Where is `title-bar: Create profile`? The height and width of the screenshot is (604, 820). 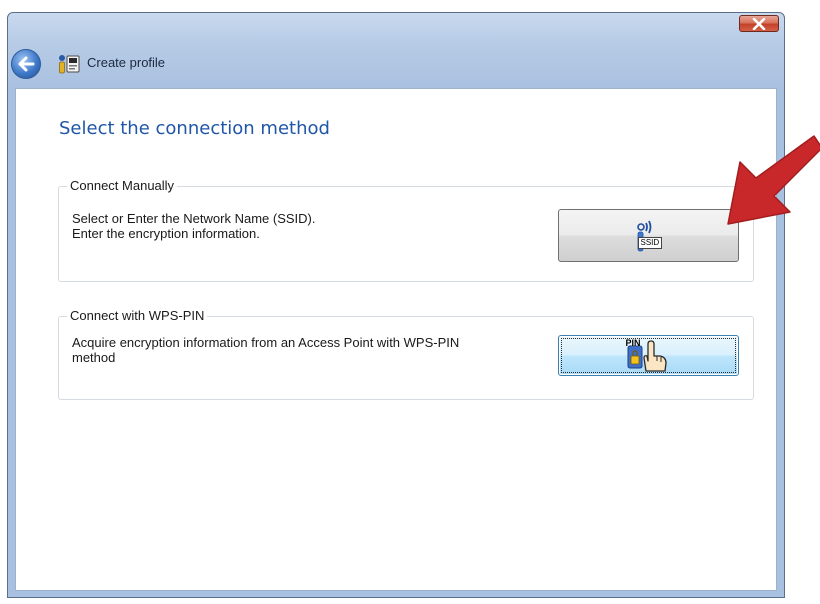
title-bar: Create profile is located at coordinates (396, 50).